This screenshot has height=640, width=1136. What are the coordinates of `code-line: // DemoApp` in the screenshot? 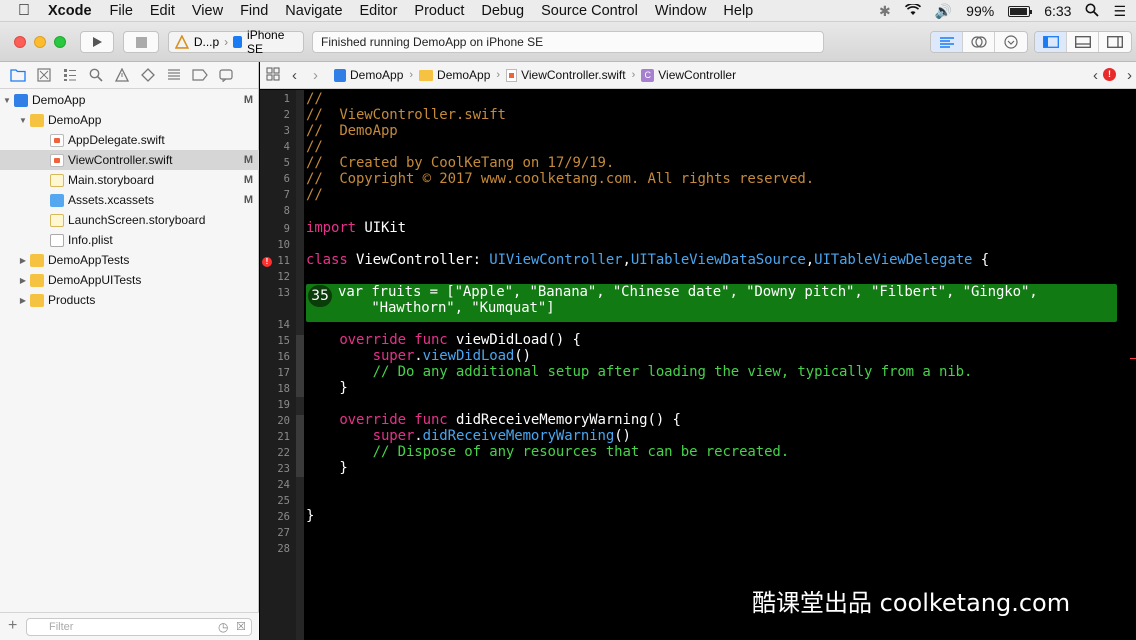 It's located at (352, 131).